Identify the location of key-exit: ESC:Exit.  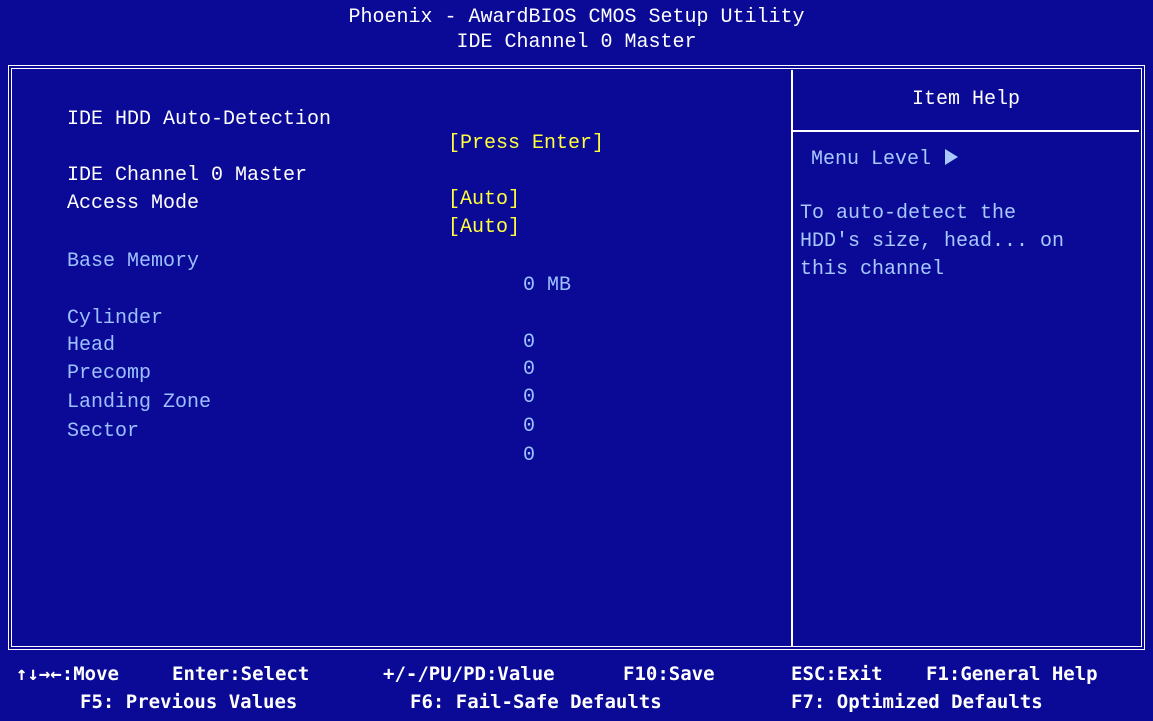
(837, 674).